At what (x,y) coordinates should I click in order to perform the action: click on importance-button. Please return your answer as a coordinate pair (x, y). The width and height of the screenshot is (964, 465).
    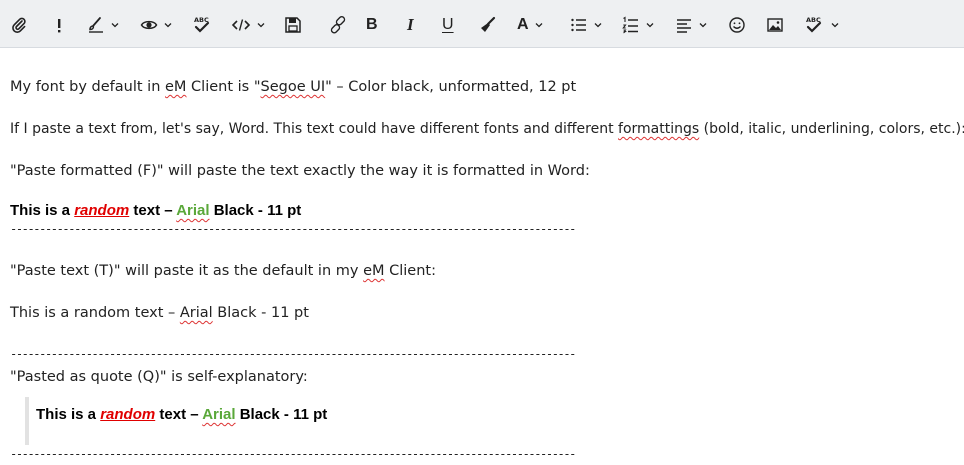
    Looking at the image, I should click on (59, 25).